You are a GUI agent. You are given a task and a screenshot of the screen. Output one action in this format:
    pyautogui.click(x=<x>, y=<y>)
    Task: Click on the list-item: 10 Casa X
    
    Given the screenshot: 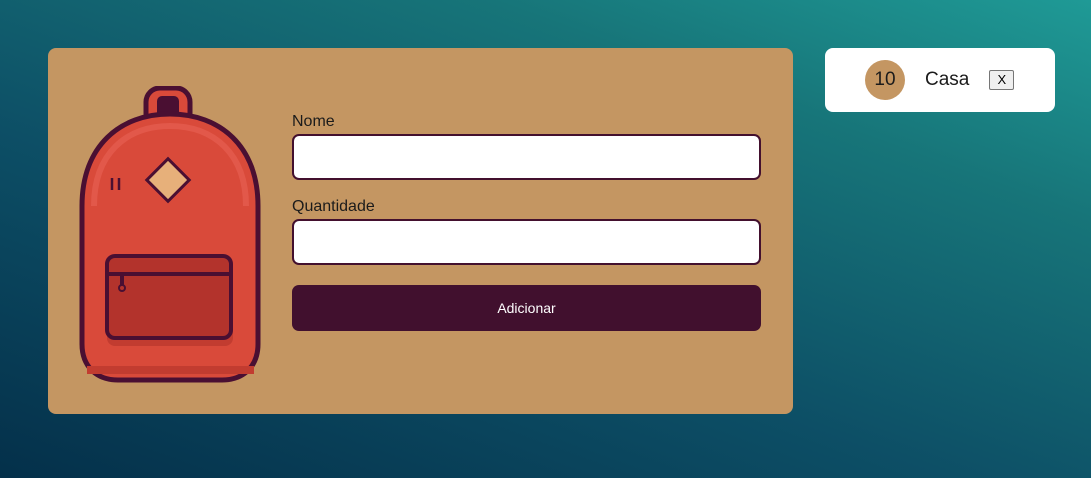 What is the action you would take?
    pyautogui.click(x=940, y=80)
    